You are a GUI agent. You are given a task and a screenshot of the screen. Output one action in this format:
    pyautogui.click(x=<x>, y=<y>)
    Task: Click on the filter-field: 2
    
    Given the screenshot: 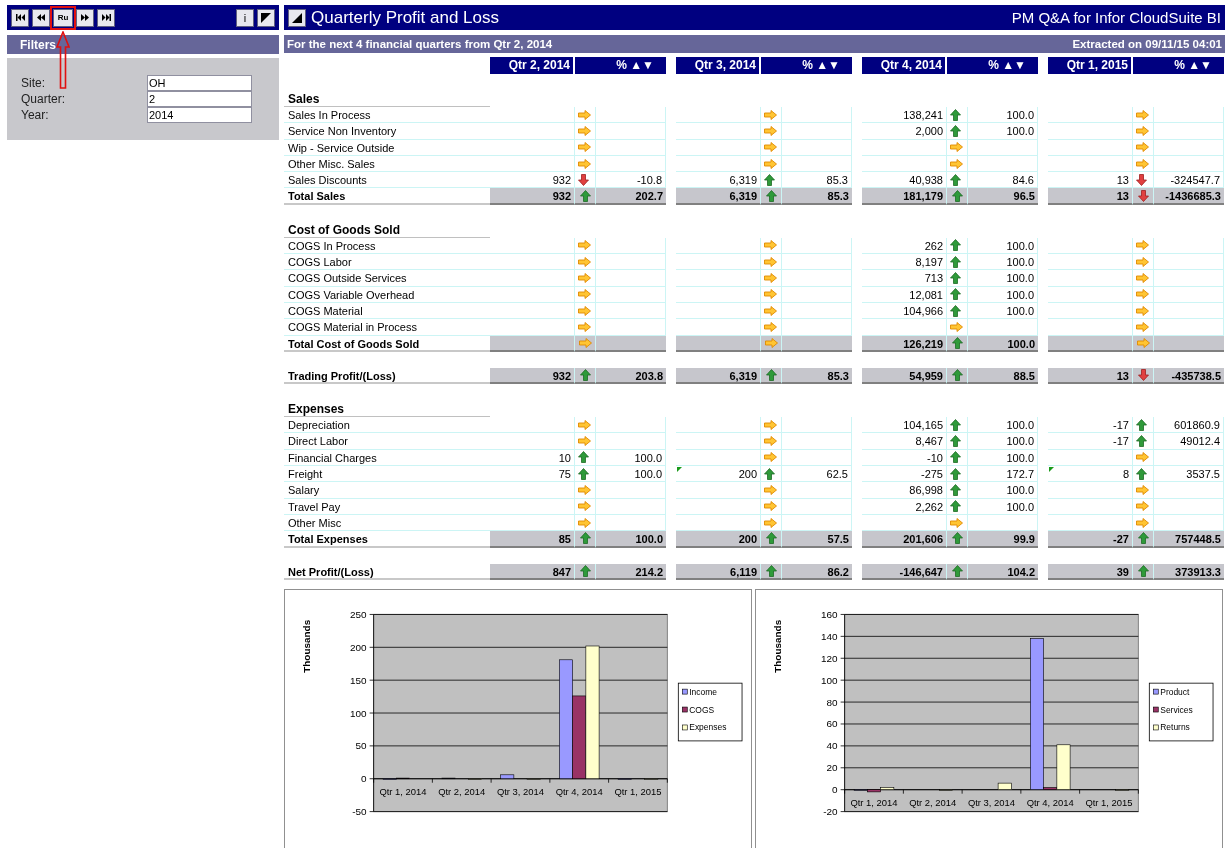 What is the action you would take?
    pyautogui.click(x=199, y=99)
    